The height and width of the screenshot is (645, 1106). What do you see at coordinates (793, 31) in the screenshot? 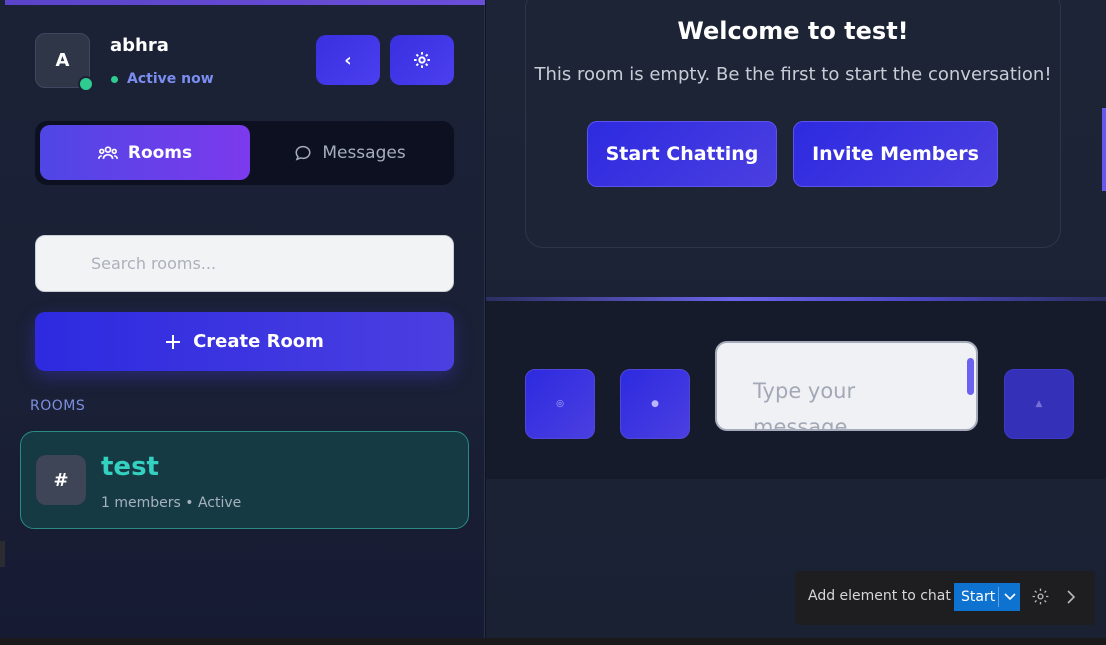
I see `welcome-title: Welcome to test!` at bounding box center [793, 31].